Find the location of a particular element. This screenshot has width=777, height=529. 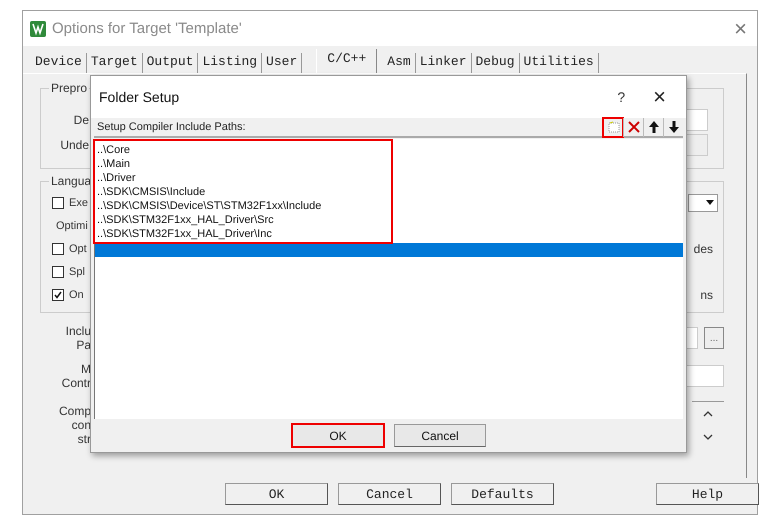

app-icon is located at coordinates (38, 28).